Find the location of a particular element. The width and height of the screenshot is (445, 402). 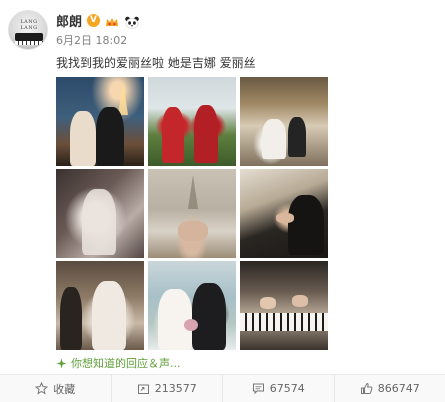

post-text: 我找到我的爱丽丝啦 她是吉娜 爱丽丝 is located at coordinates (156, 63).